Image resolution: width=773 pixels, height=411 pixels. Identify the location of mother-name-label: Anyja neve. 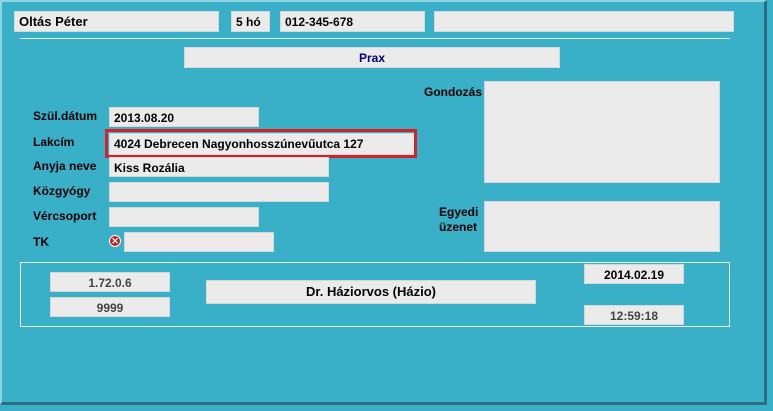
(65, 166).